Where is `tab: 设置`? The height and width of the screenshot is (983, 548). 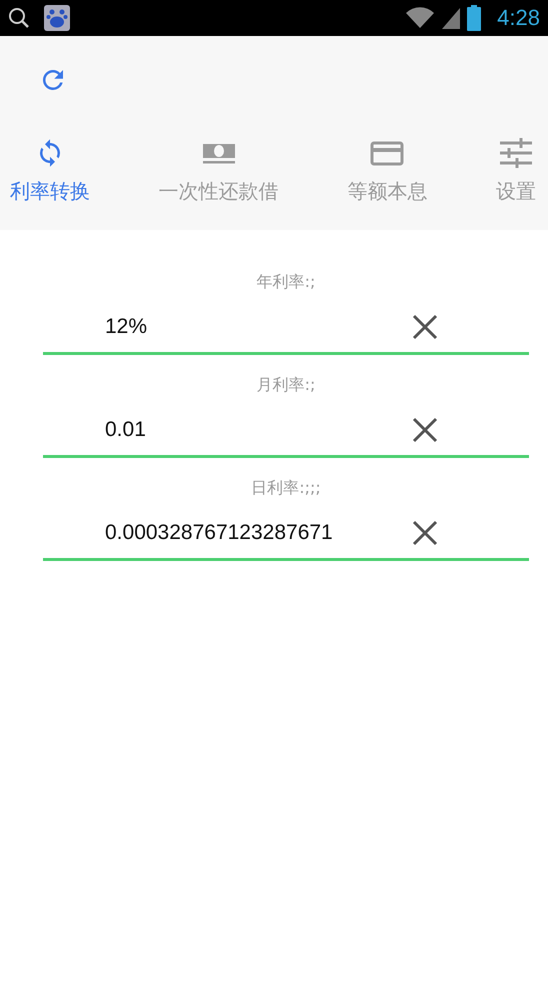
tab: 设置 is located at coordinates (516, 171).